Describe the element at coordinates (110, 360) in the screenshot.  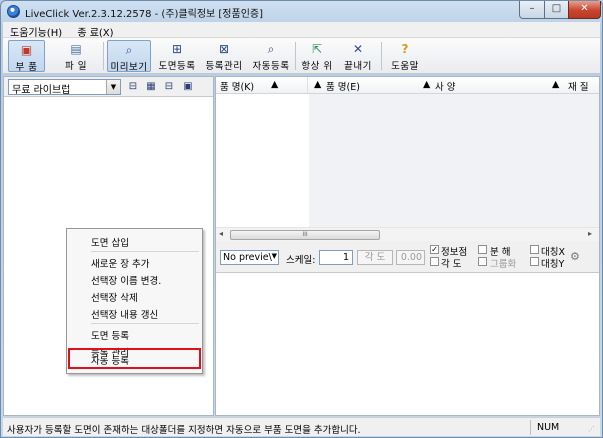
I see `menu-item-auto-register: 자동 등록` at that location.